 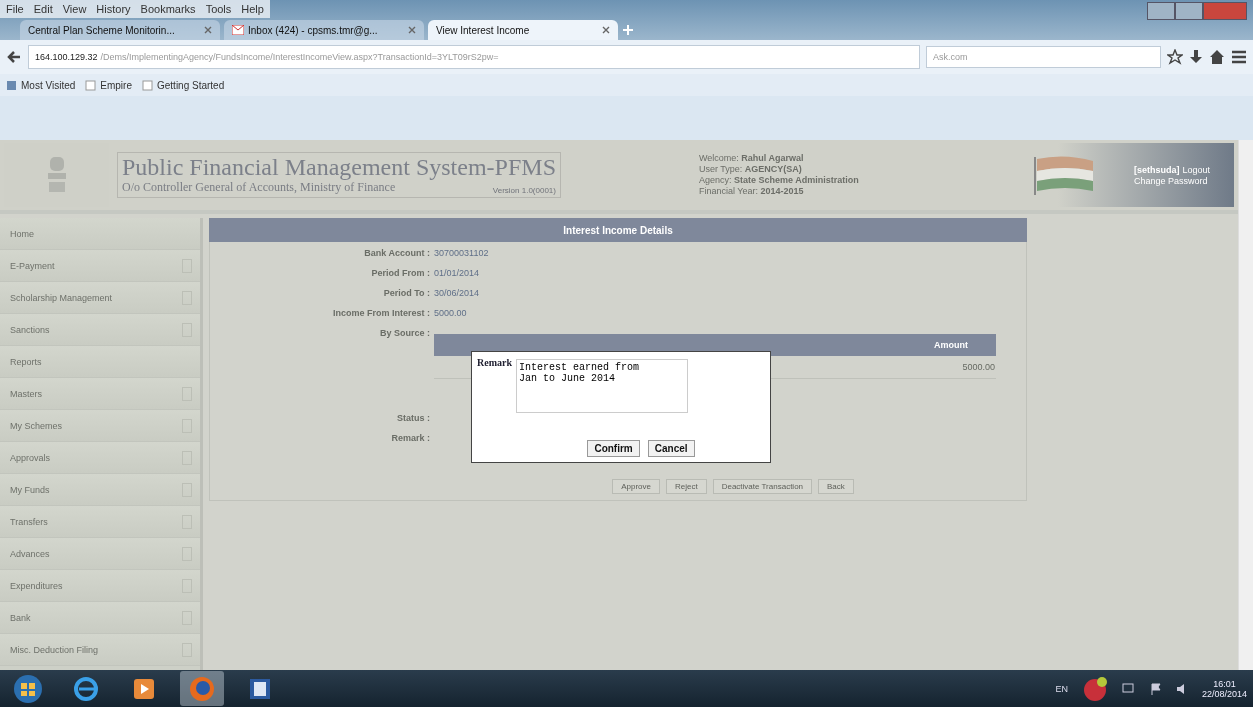 What do you see at coordinates (28, 688) in the screenshot?
I see `start-orb-icon` at bounding box center [28, 688].